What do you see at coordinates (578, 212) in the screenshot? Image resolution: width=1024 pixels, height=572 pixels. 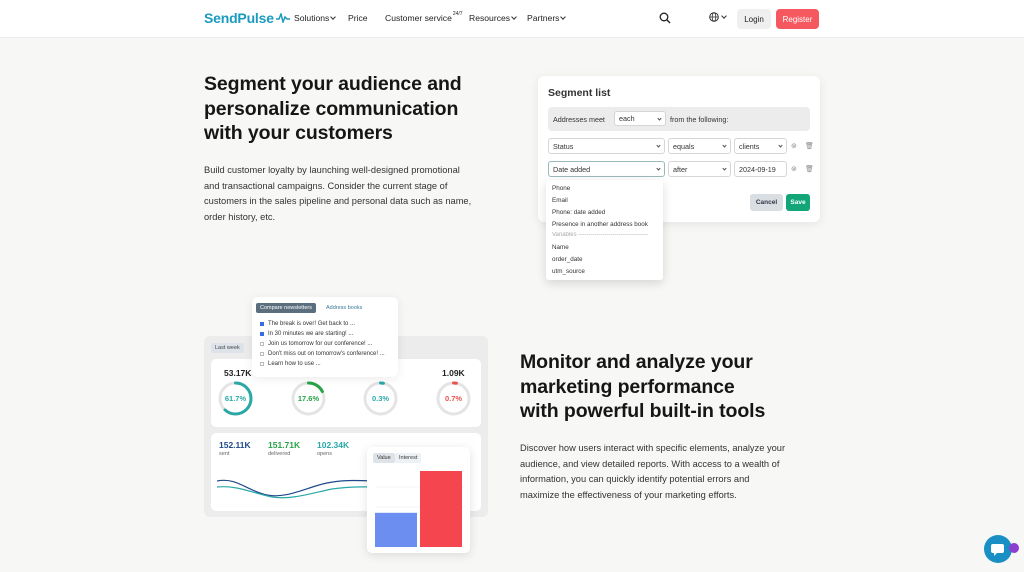 I see `dropdown-item-phone-date: Phone: date added` at bounding box center [578, 212].